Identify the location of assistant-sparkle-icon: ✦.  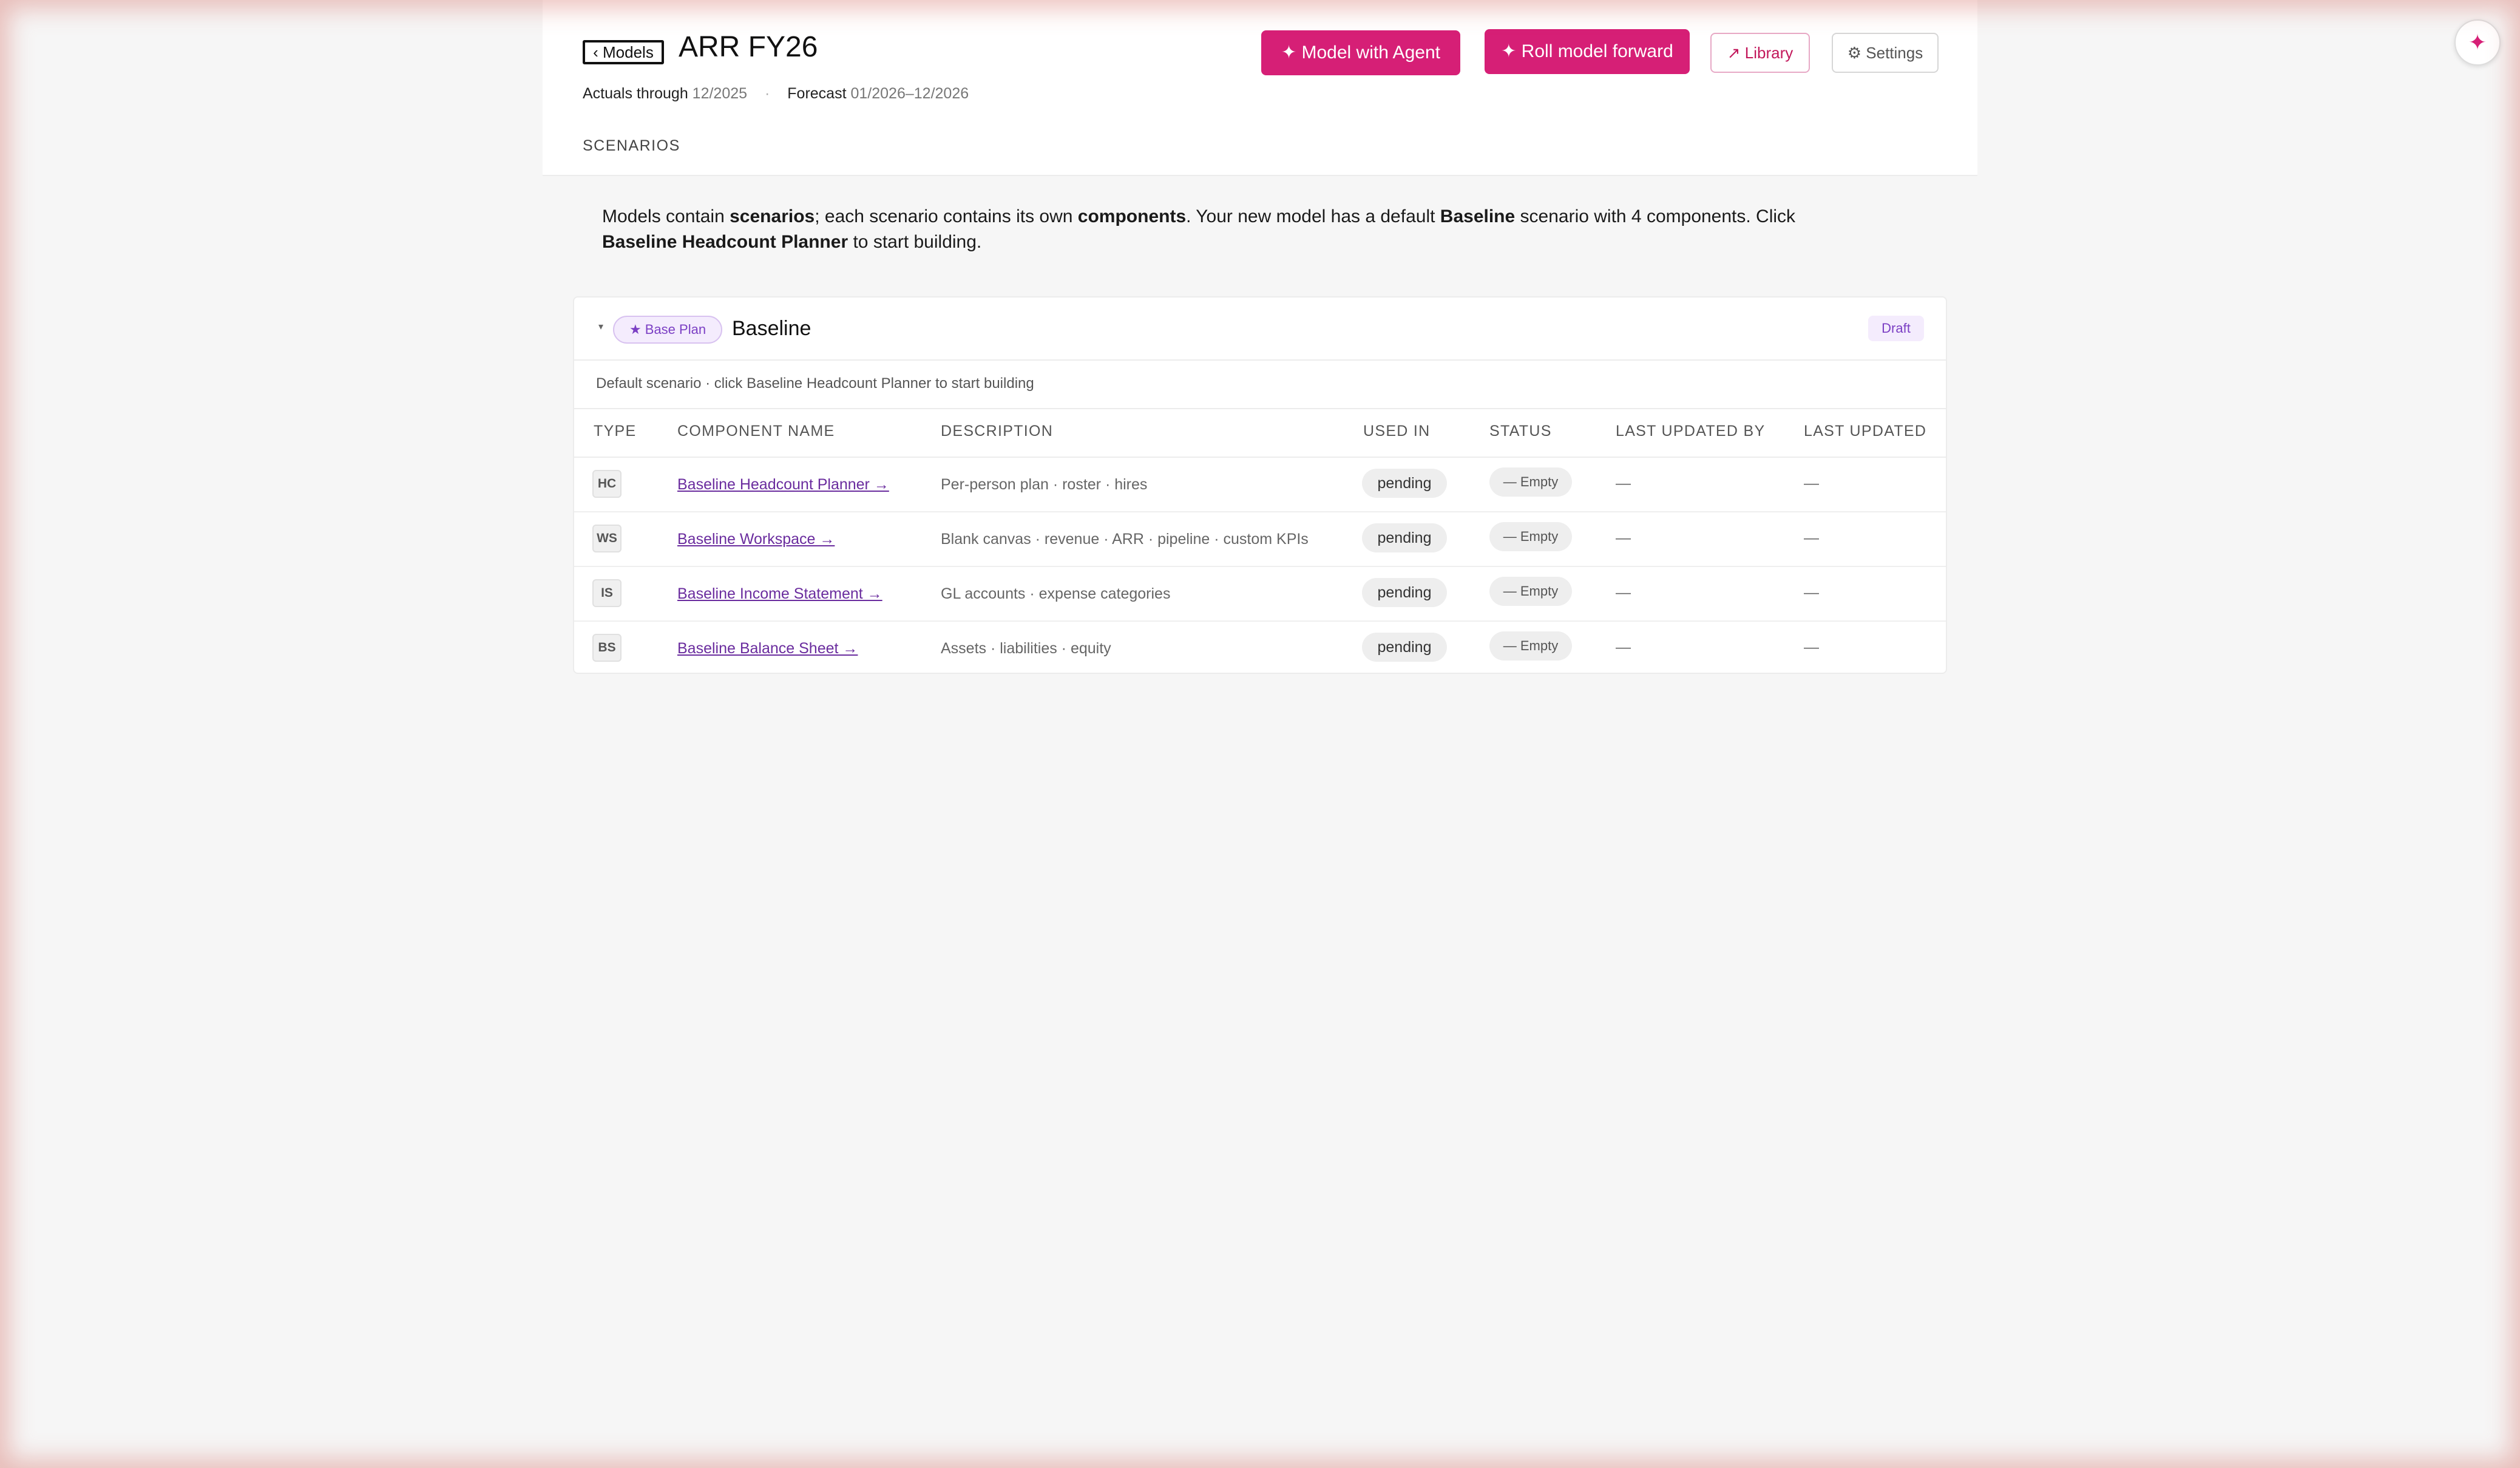
(2477, 42).